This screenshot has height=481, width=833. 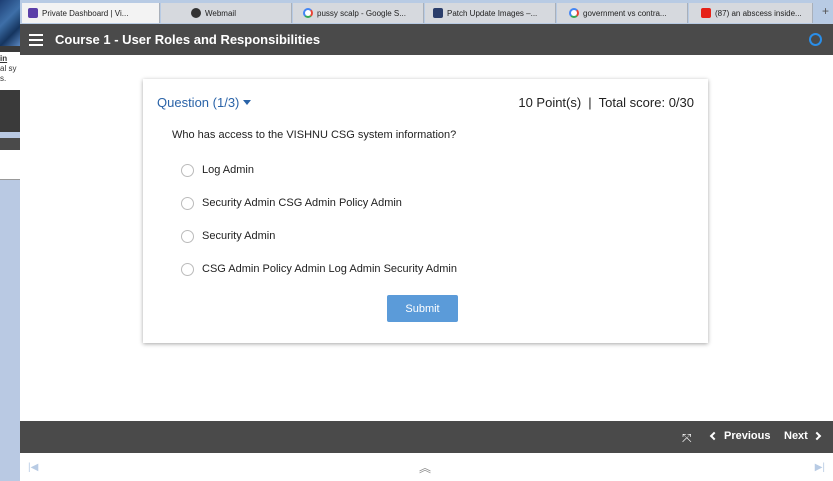 I want to click on submit-button: Submit, so click(x=422, y=308).